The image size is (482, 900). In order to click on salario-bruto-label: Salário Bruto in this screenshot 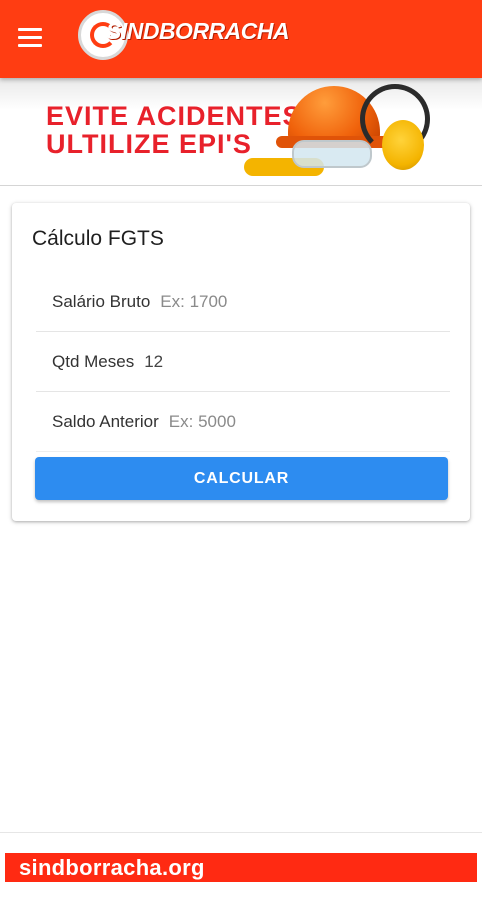, I will do `click(101, 301)`.